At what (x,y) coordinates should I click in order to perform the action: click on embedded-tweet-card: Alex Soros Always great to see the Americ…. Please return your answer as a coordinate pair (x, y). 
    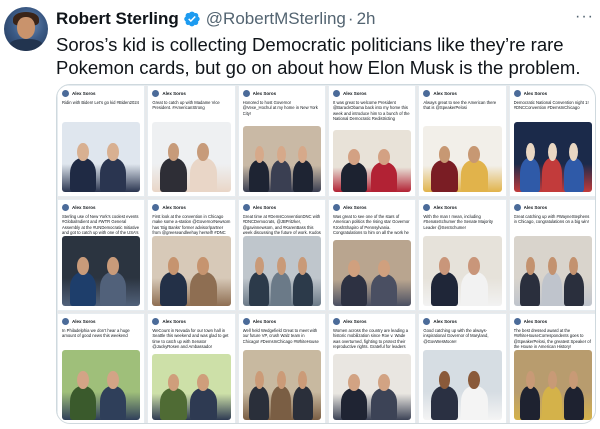
    Looking at the image, I should click on (462, 141).